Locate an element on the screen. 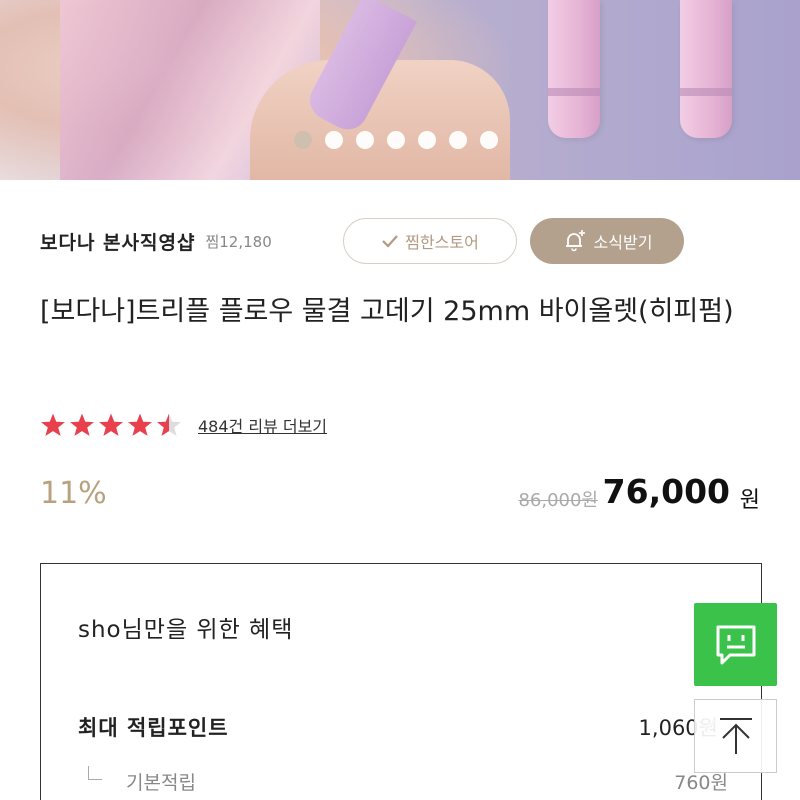  review-link: 484건 리뷰 더보기 is located at coordinates (262, 425).